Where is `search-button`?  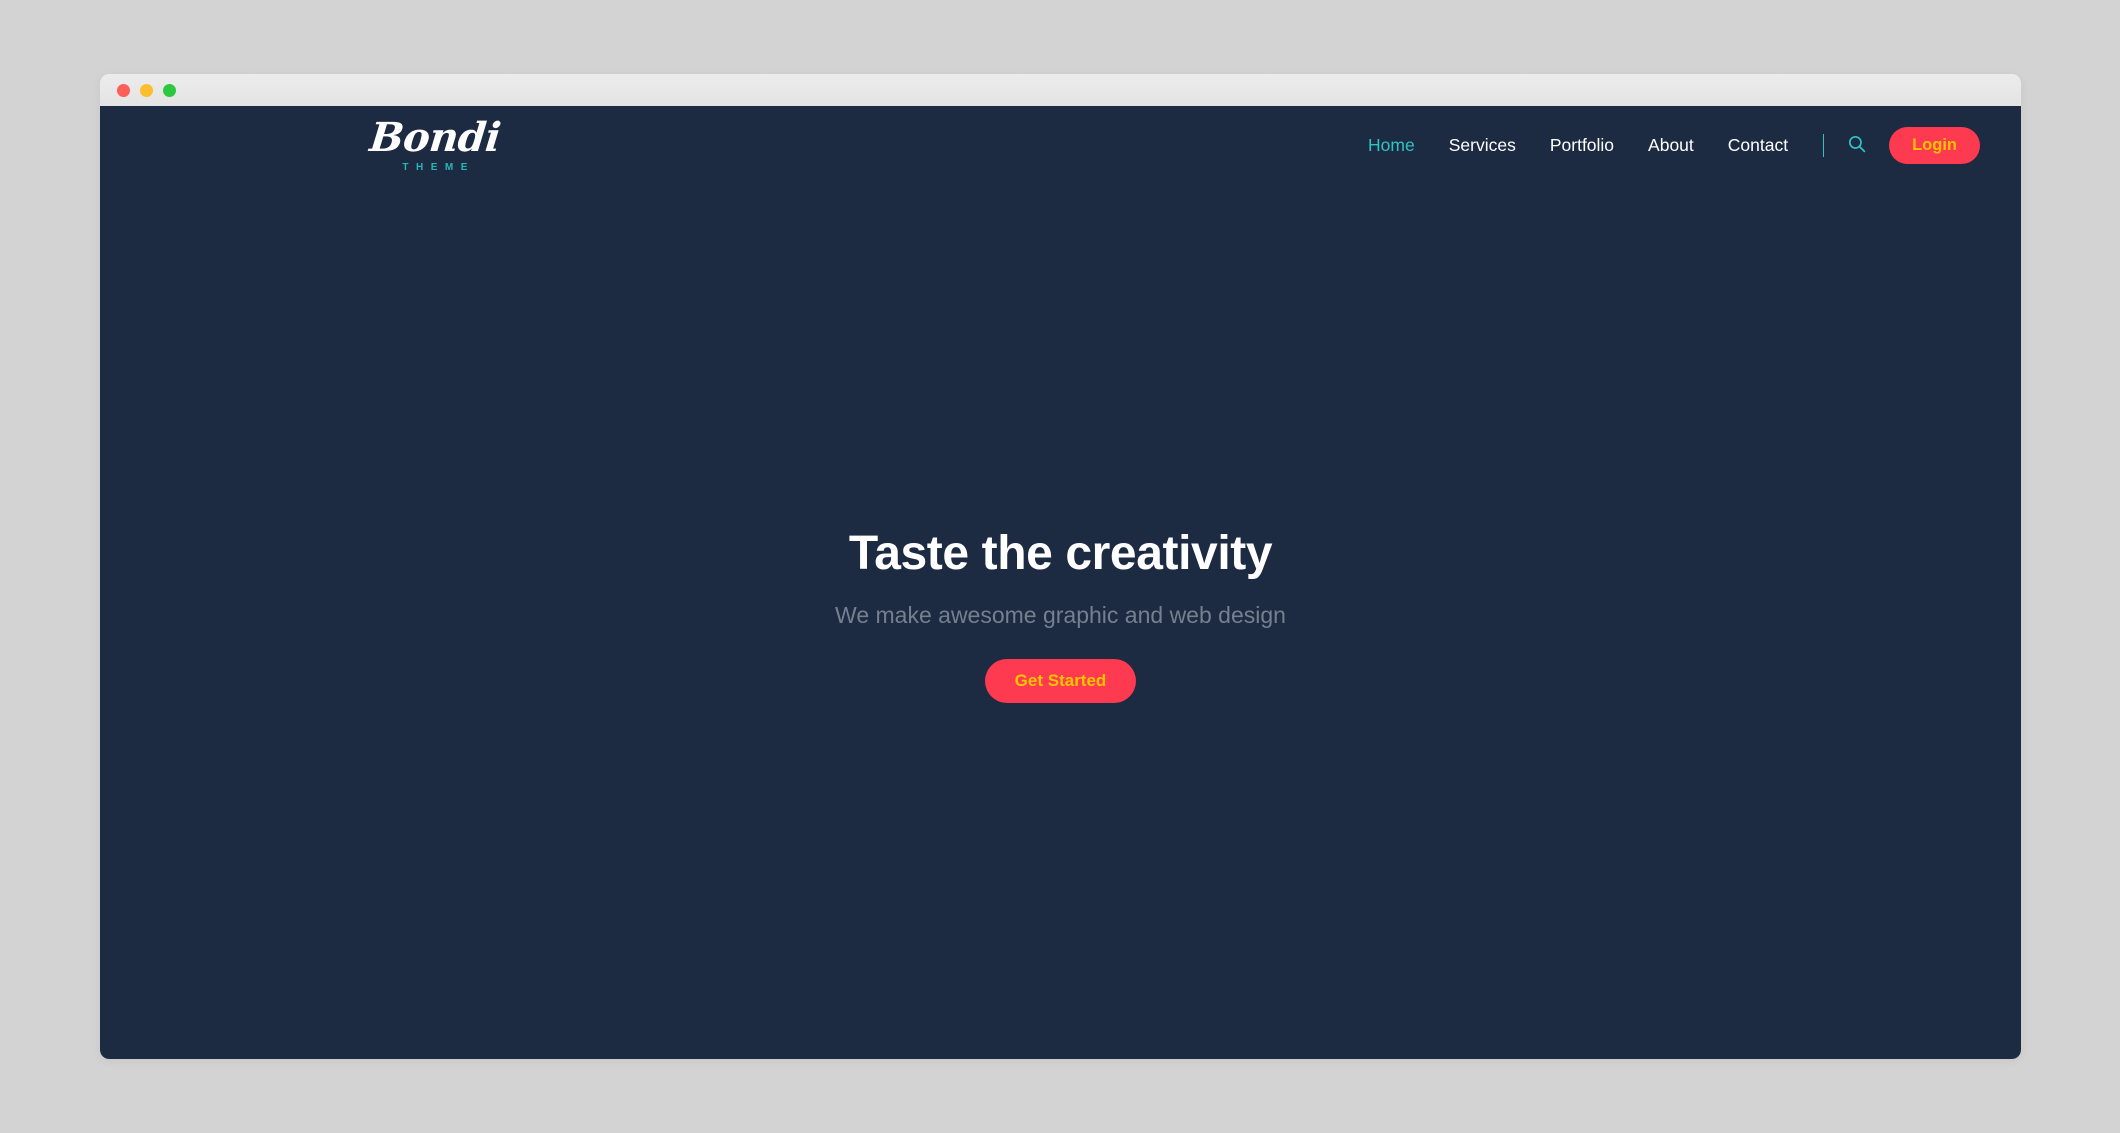 search-button is located at coordinates (1857, 145).